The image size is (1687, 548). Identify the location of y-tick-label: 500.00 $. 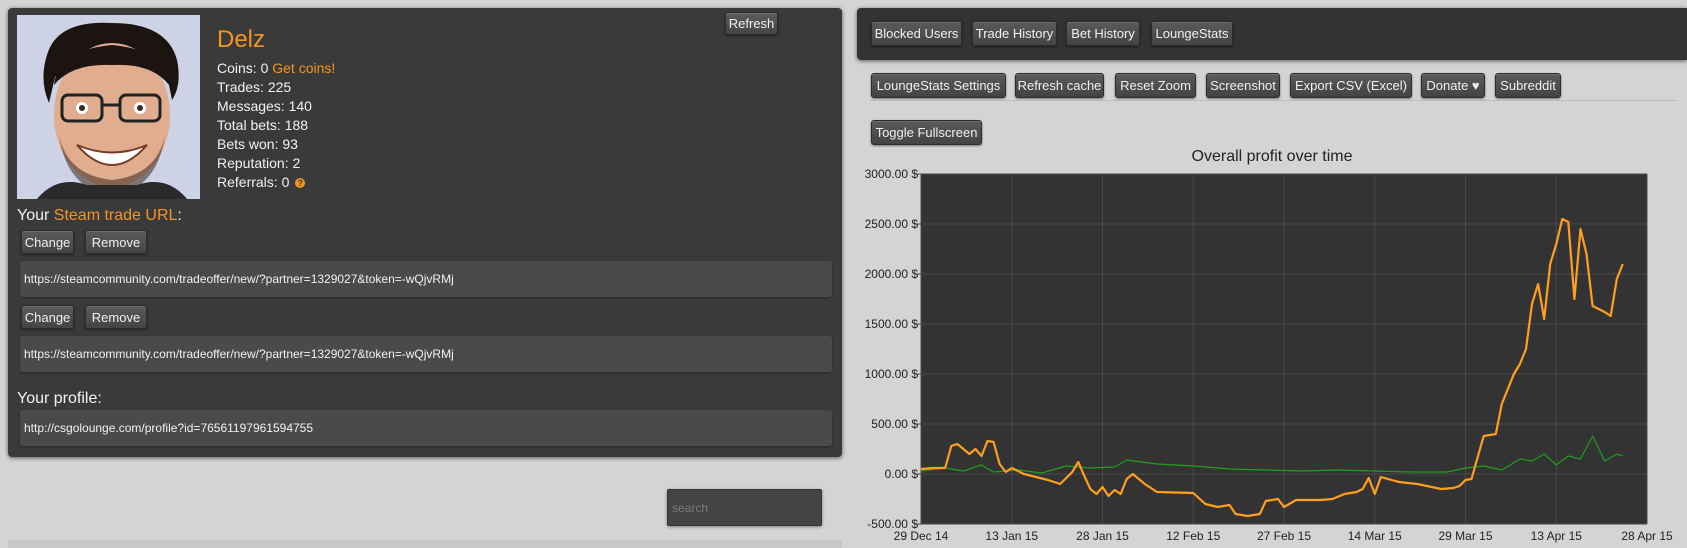
(894, 424).